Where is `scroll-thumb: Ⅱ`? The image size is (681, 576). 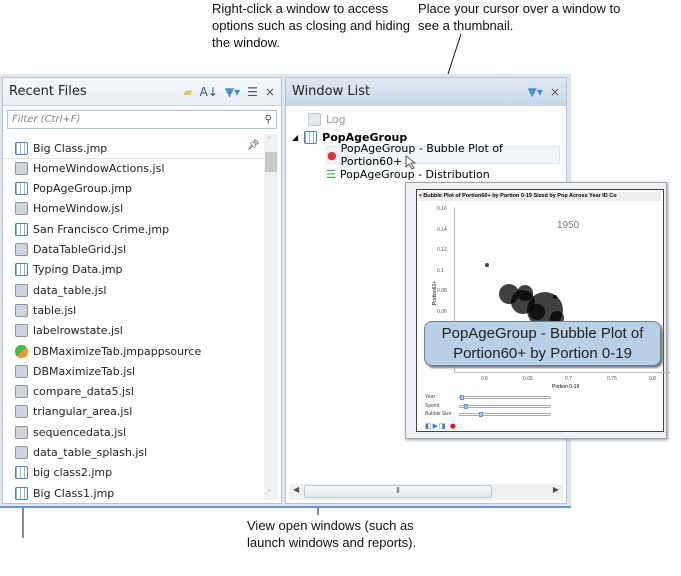
scroll-thumb: Ⅱ is located at coordinates (398, 491).